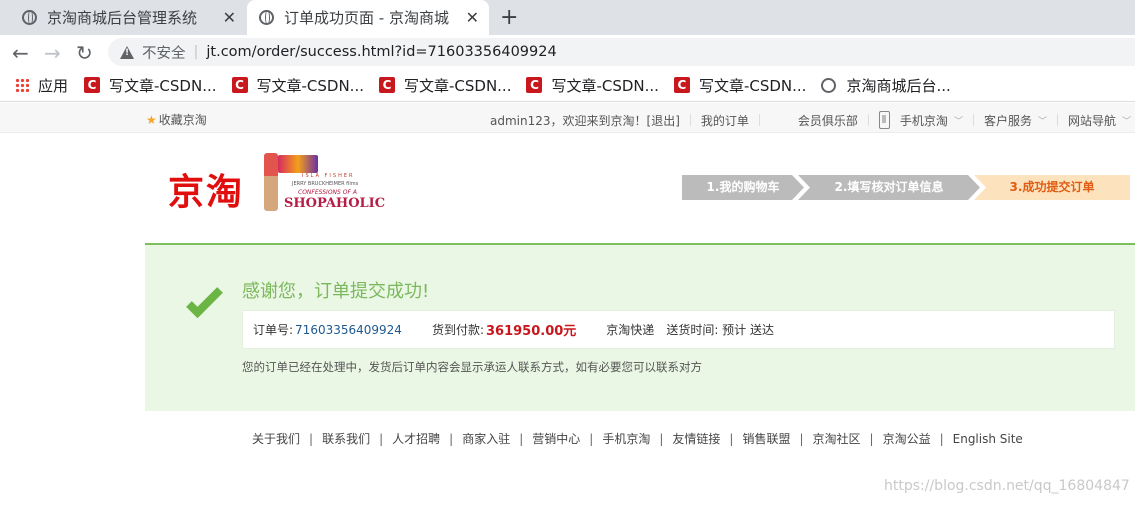 The height and width of the screenshot is (505, 1135). Describe the element at coordinates (276, 438) in the screenshot. I see `footer-link: 关于我们` at that location.